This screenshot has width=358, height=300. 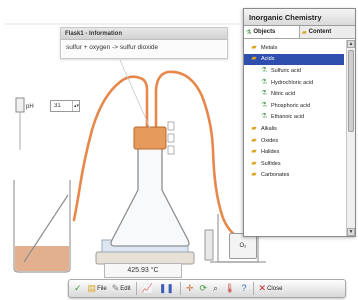 What do you see at coordinates (295, 48) in the screenshot?
I see `tree-item: ▰ Metals` at bounding box center [295, 48].